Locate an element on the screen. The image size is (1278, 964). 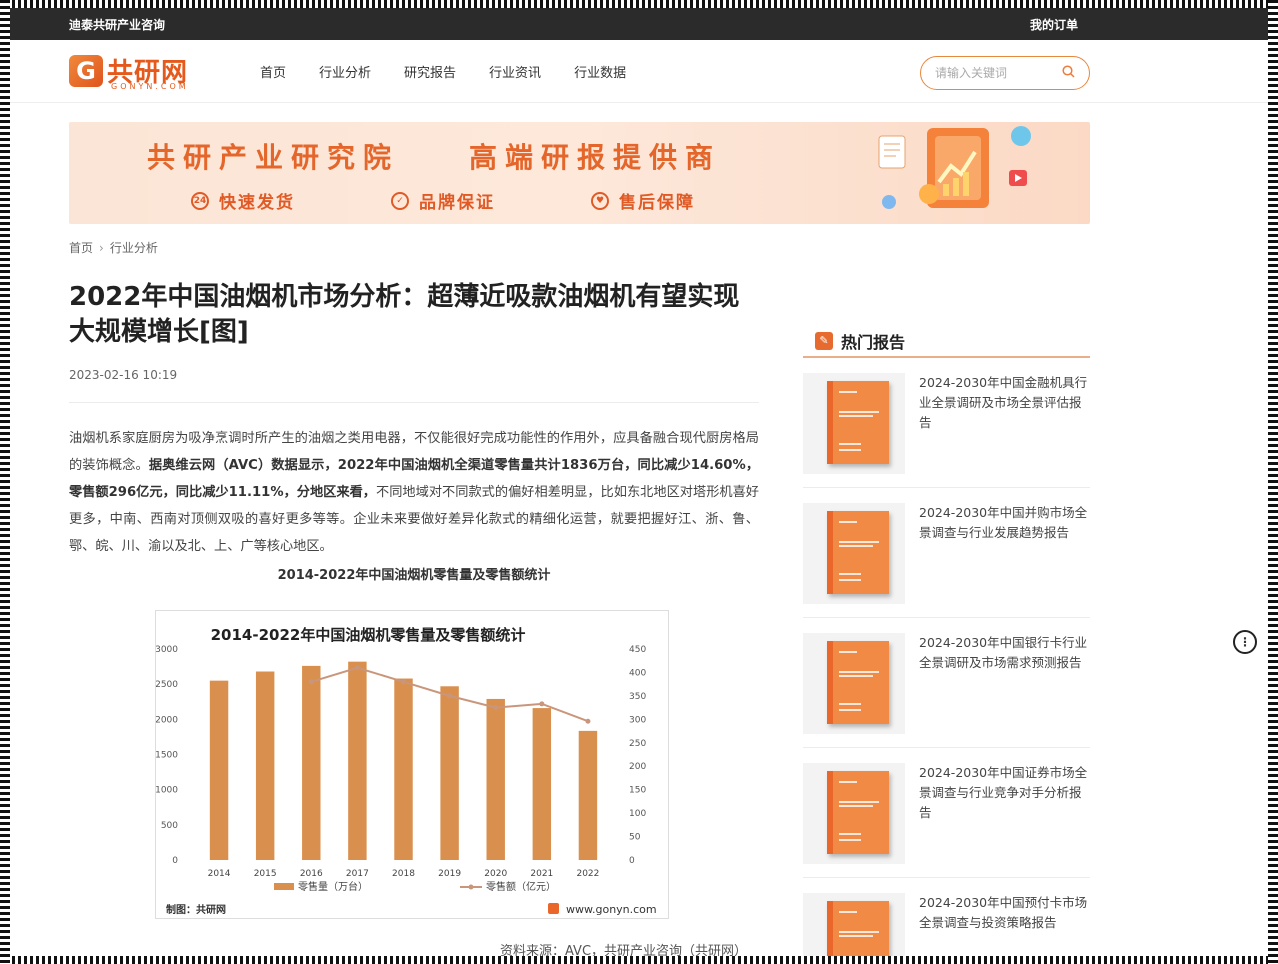
legend-line-marker is located at coordinates (471, 887).